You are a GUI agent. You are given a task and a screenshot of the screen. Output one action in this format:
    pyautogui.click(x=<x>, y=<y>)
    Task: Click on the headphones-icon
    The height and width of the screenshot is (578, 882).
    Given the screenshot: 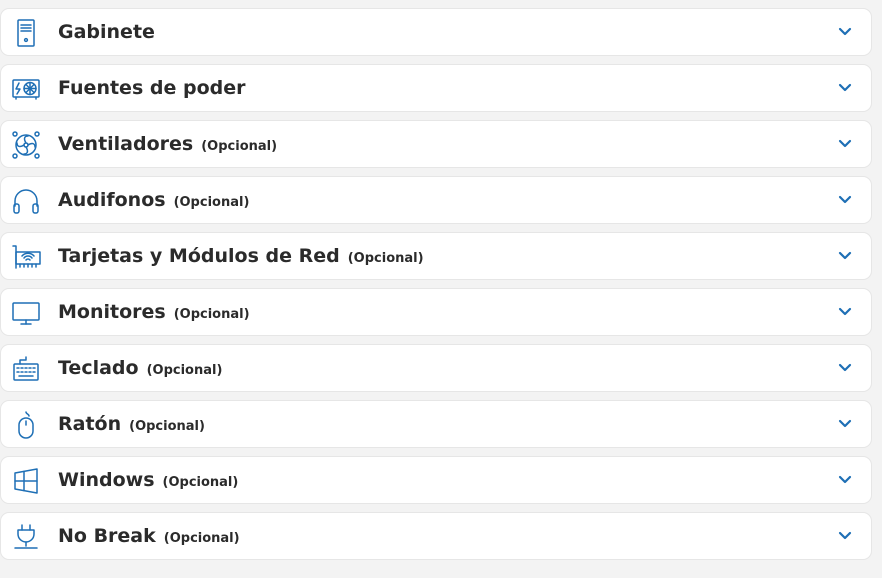 What is the action you would take?
    pyautogui.click(x=26, y=201)
    